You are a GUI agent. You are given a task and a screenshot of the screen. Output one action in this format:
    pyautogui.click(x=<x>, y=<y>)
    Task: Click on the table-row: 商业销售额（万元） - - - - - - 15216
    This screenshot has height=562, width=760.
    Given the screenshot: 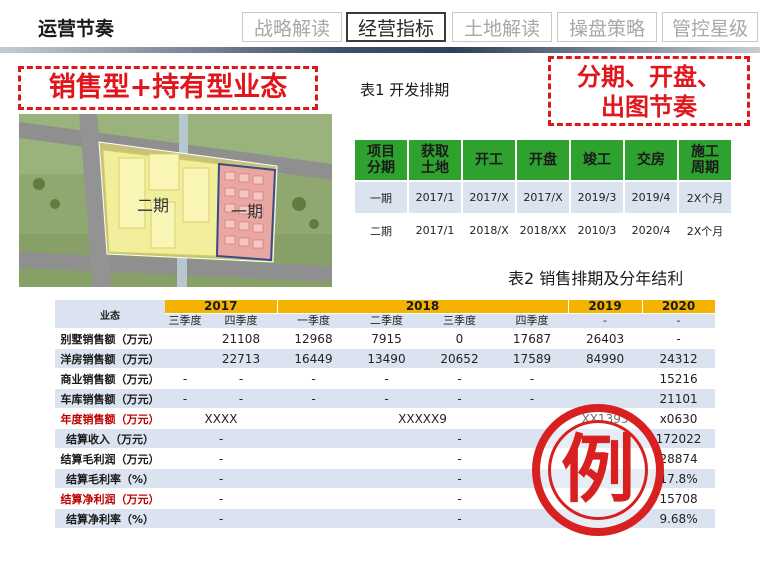 What is the action you would take?
    pyautogui.click(x=385, y=378)
    